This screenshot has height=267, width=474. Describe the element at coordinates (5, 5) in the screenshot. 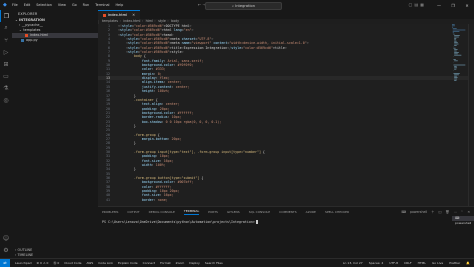

I see `vscode-logo-icon: ◆` at that location.